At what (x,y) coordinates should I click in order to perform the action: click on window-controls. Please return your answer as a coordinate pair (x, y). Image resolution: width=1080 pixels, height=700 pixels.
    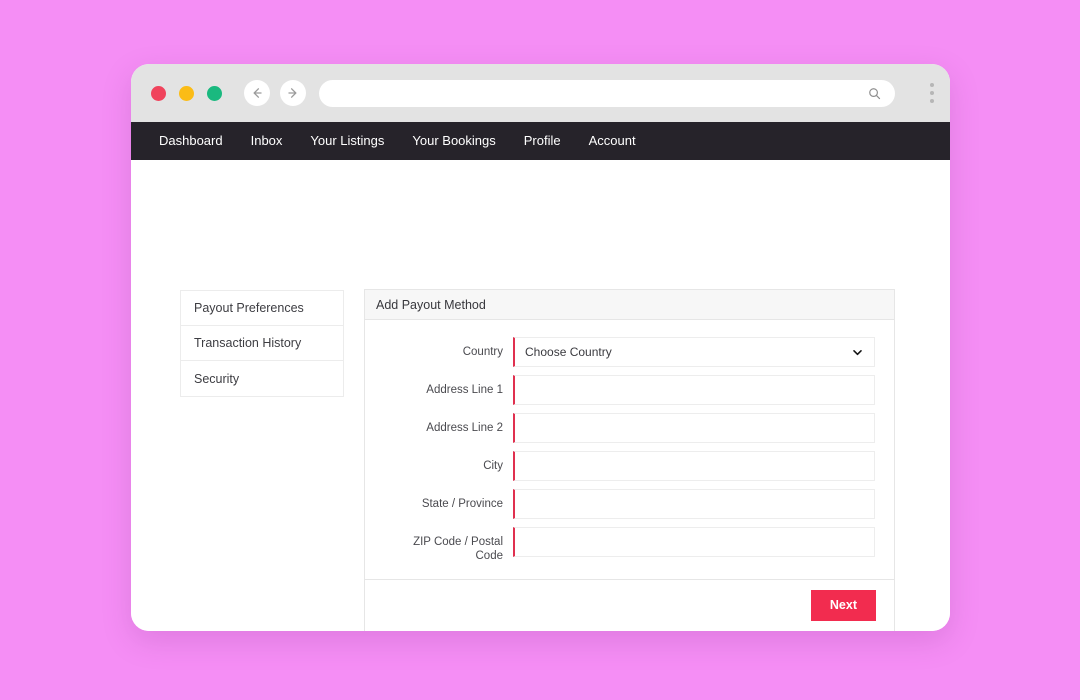
    Looking at the image, I should click on (186, 93).